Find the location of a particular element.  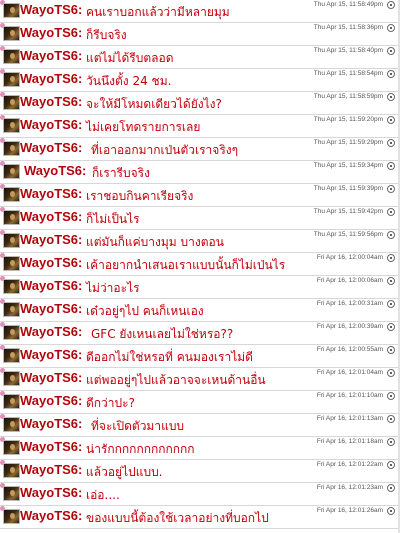

message-text: ที่เอาออกมากเป่นตัวเราจริงๆ is located at coordinates (165, 150).